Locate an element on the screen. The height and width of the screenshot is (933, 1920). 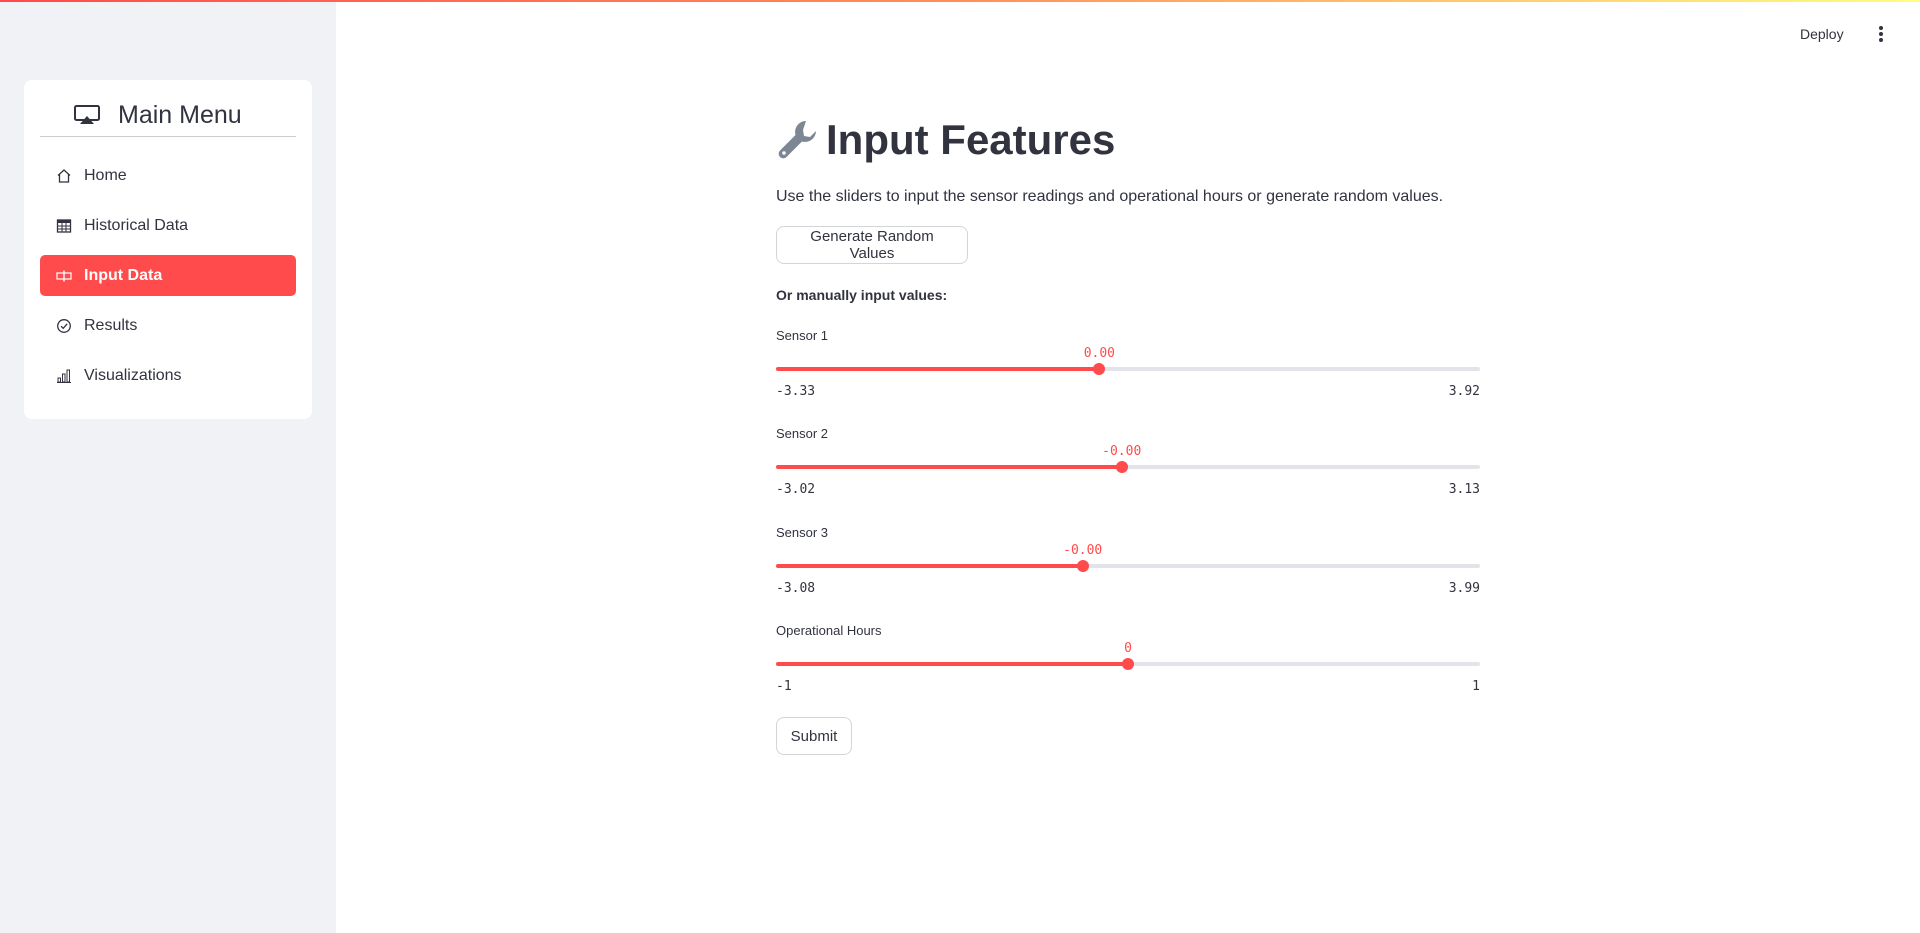
sidebar-item-historical-data: Historical Data is located at coordinates (168, 225).